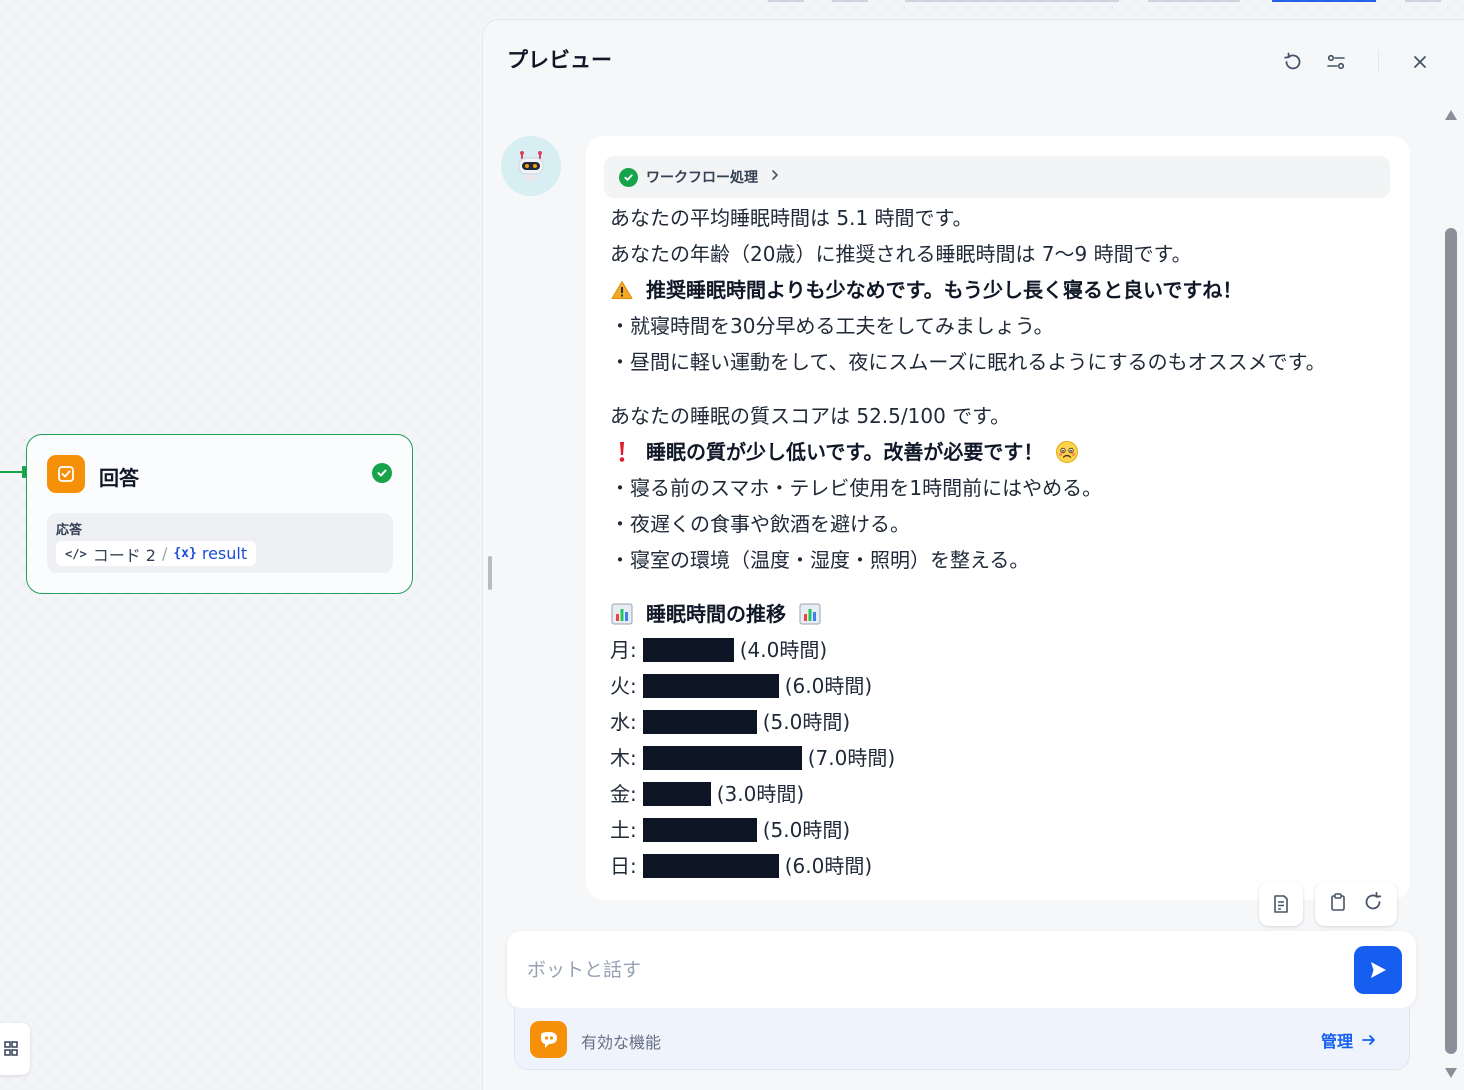  Describe the element at coordinates (1378, 61) in the screenshot. I see `header-divider` at that location.